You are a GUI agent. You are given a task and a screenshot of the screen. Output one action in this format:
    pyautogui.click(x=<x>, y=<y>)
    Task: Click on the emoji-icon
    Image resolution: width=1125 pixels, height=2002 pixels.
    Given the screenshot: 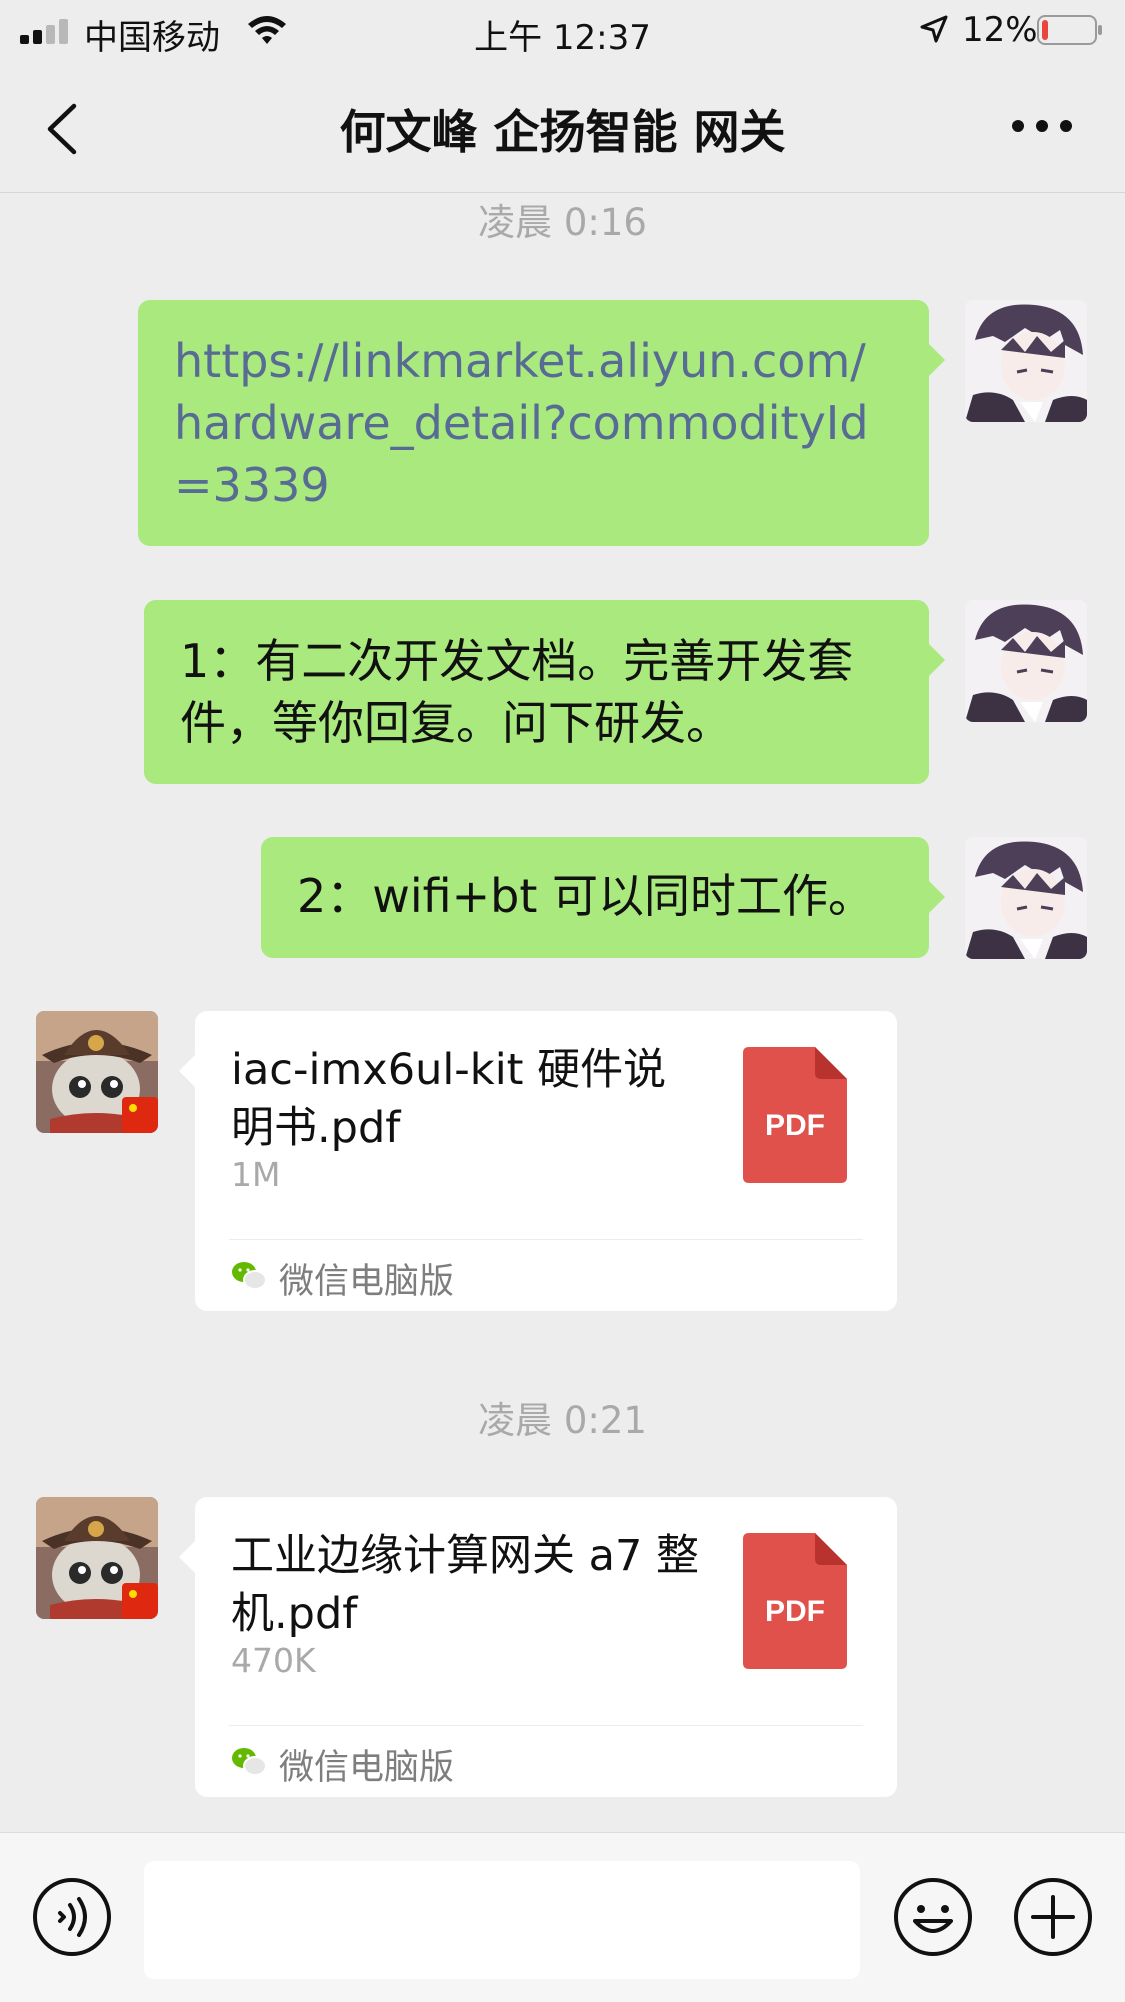 What is the action you would take?
    pyautogui.click(x=933, y=1917)
    